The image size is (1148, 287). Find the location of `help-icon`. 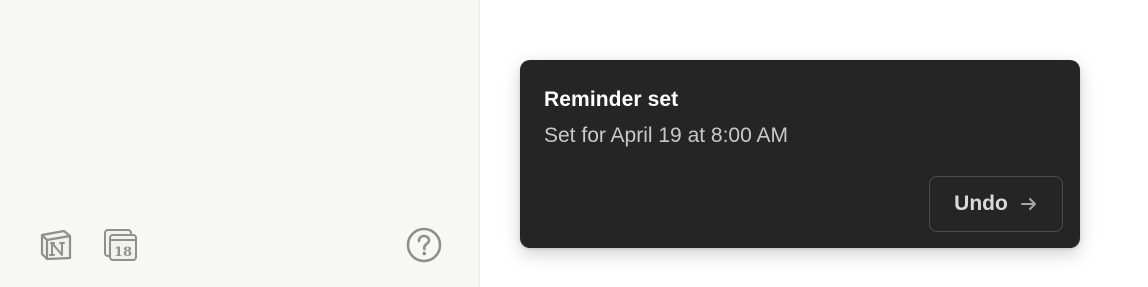

help-icon is located at coordinates (424, 245).